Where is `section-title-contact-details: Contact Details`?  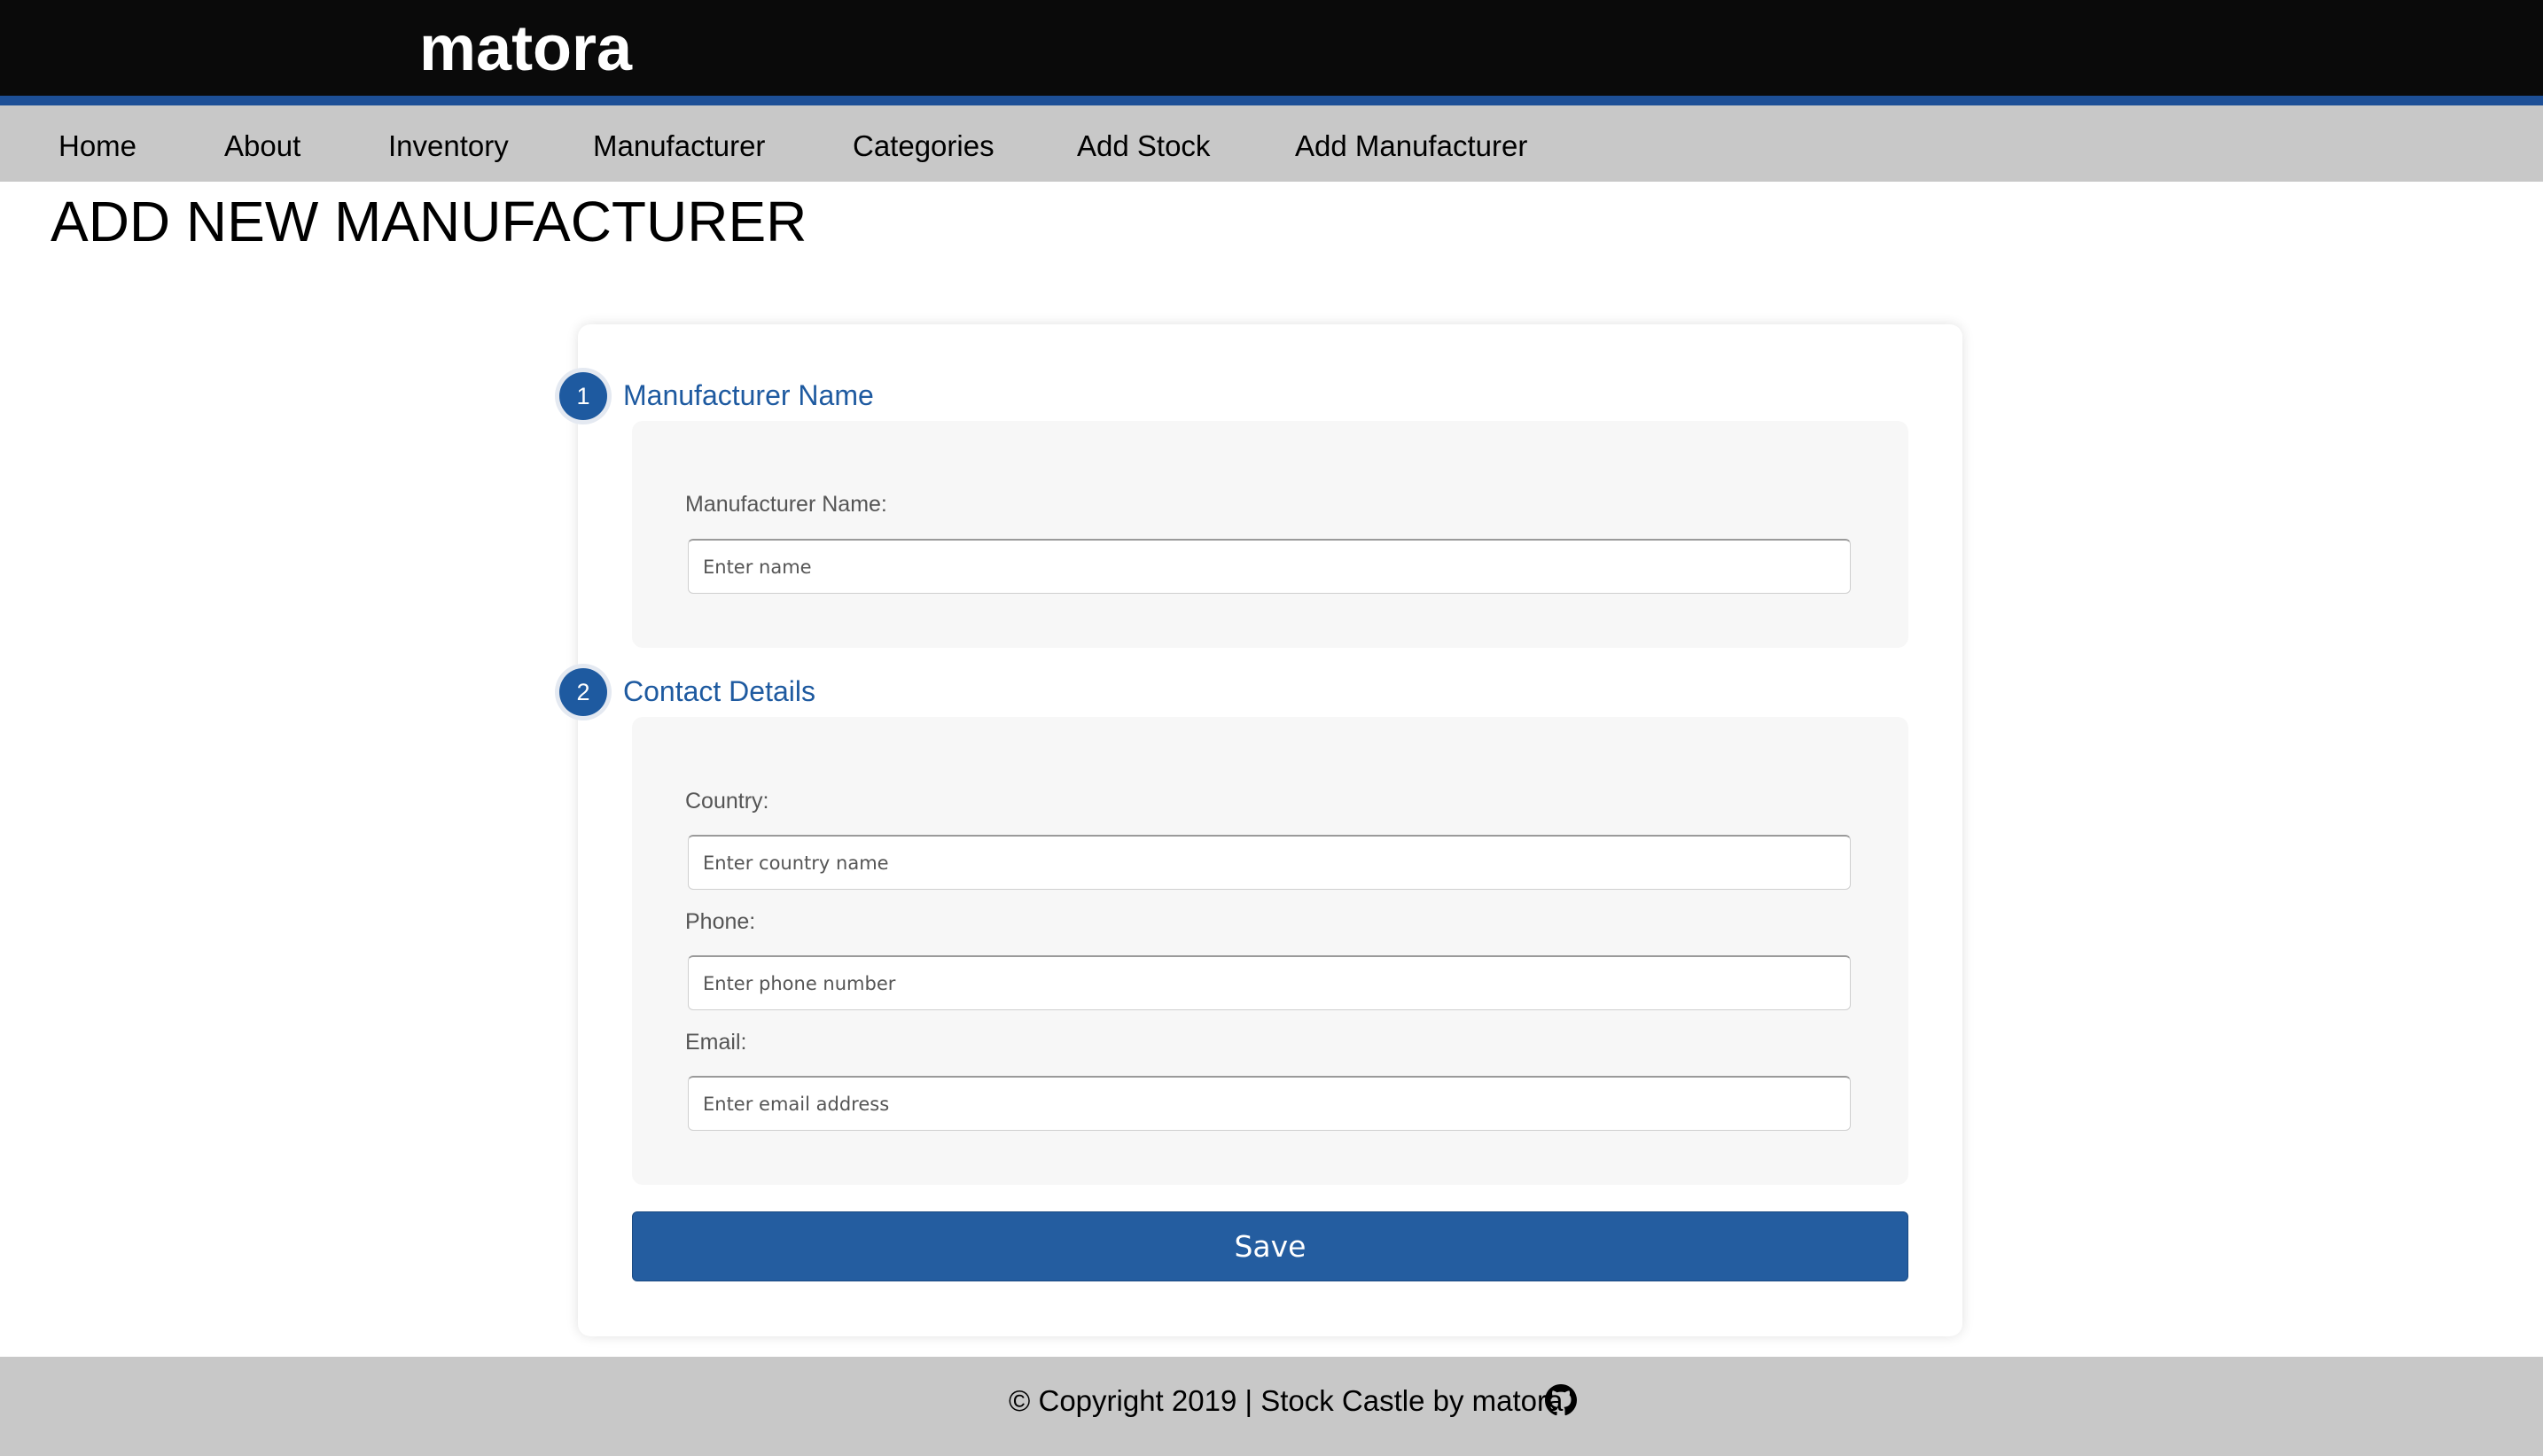
section-title-contact-details: Contact Details is located at coordinates (719, 691).